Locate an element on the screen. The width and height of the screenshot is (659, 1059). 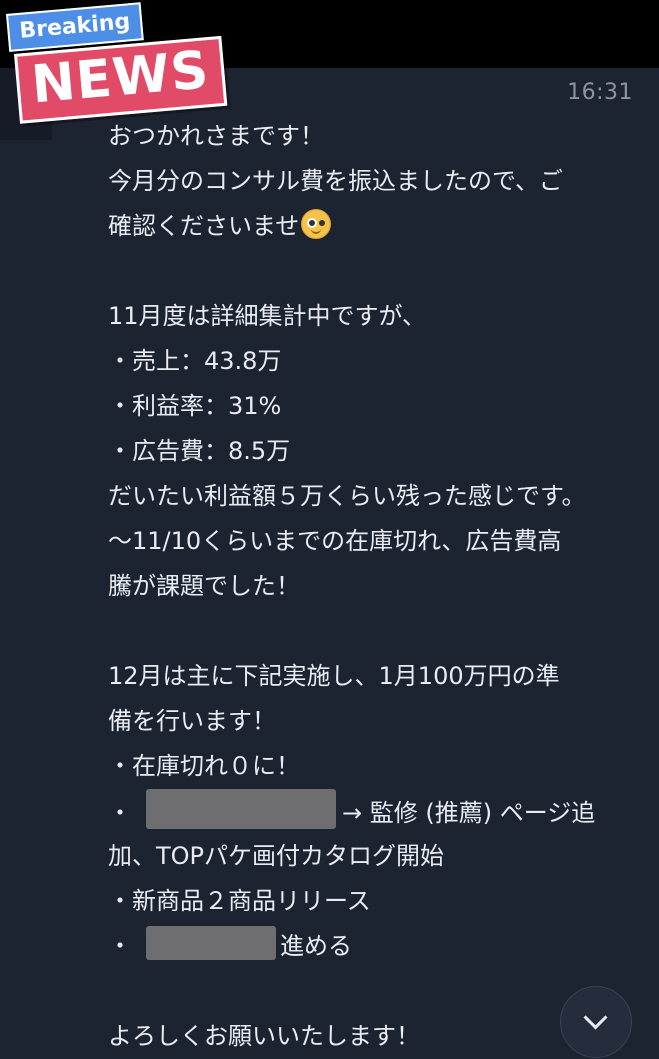
ad-cost-line: ・広告費：8.5万 is located at coordinates (199, 451).